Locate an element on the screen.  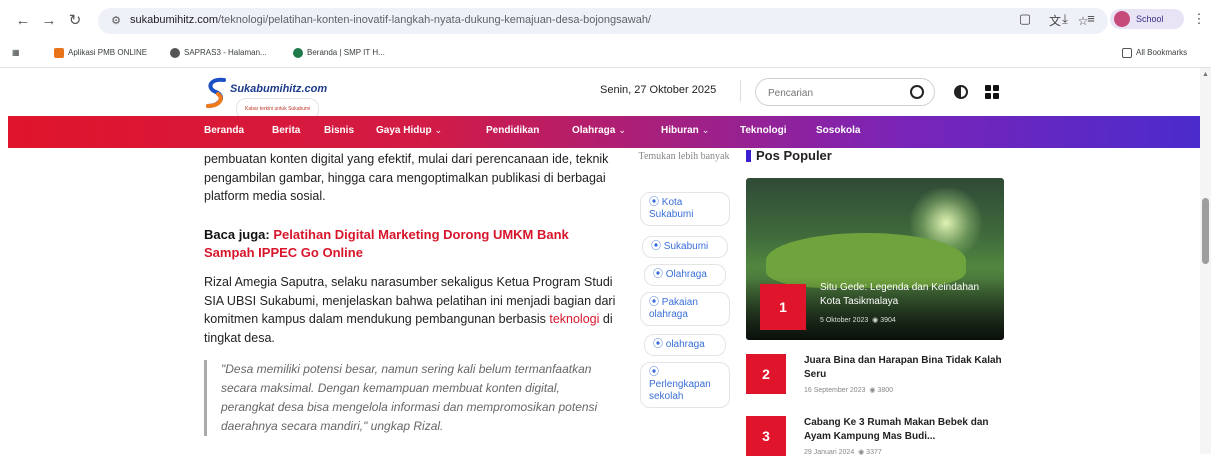
nav-label: Pendidikan is located at coordinates (513, 130).